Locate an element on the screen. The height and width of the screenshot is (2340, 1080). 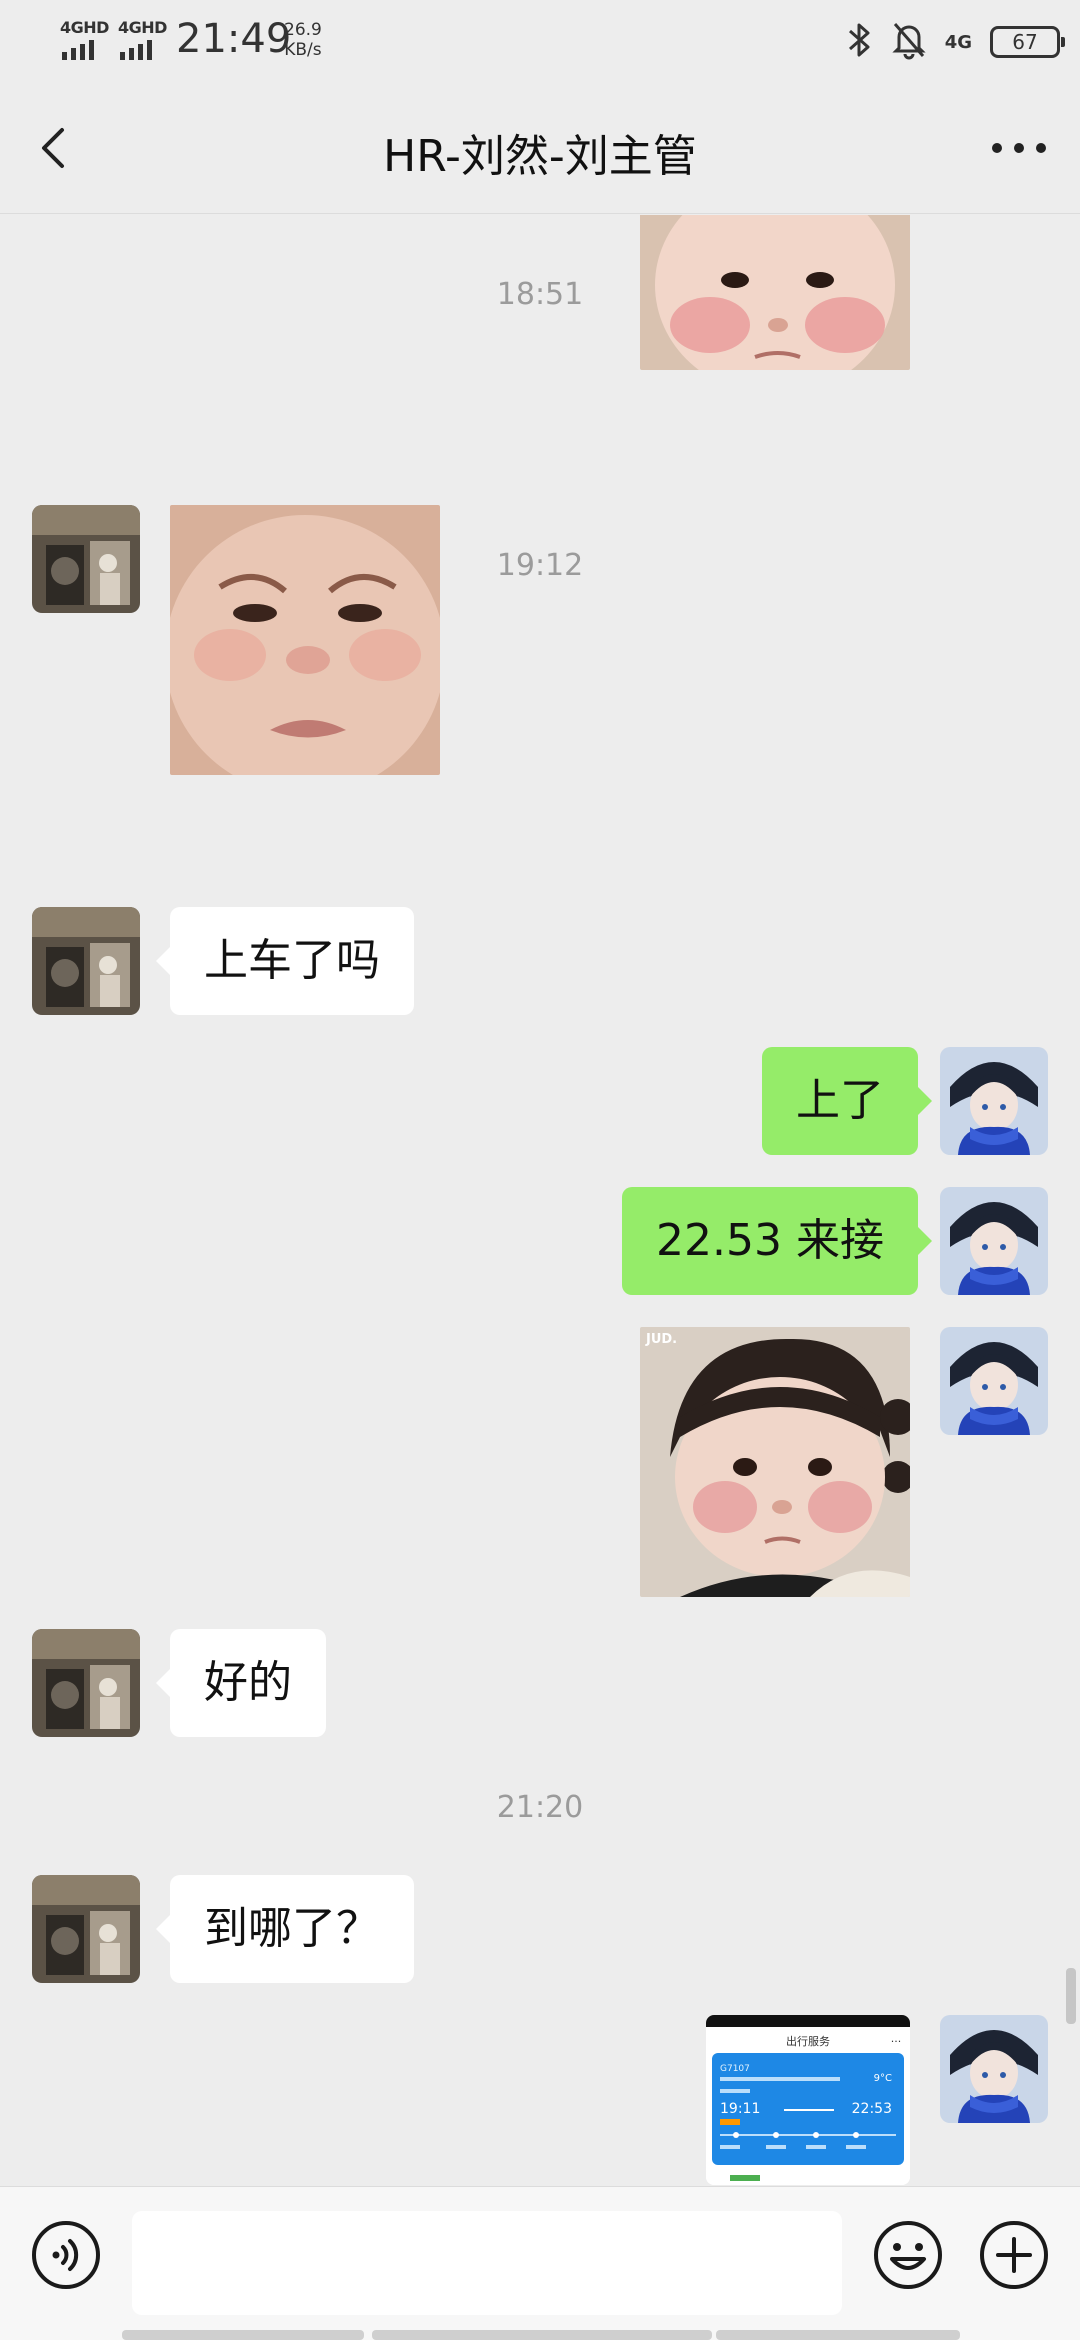
battery-level: 67 is located at coordinates (1025, 42).